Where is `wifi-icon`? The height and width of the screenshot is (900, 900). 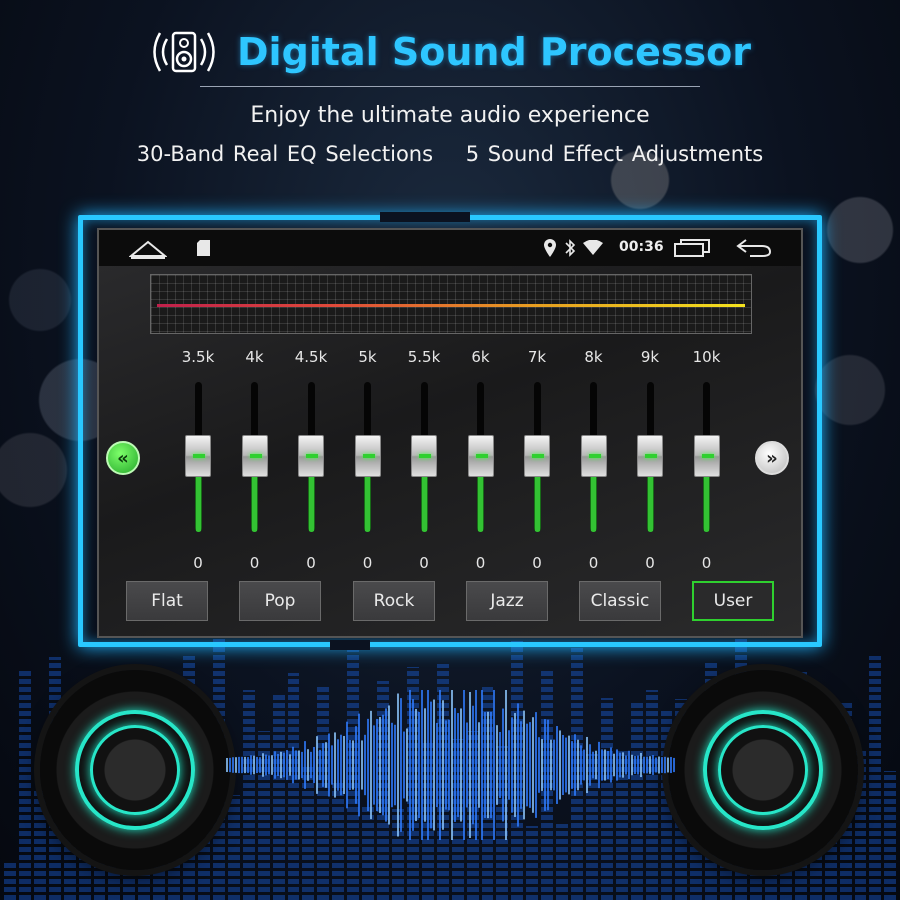 wifi-icon is located at coordinates (593, 247).